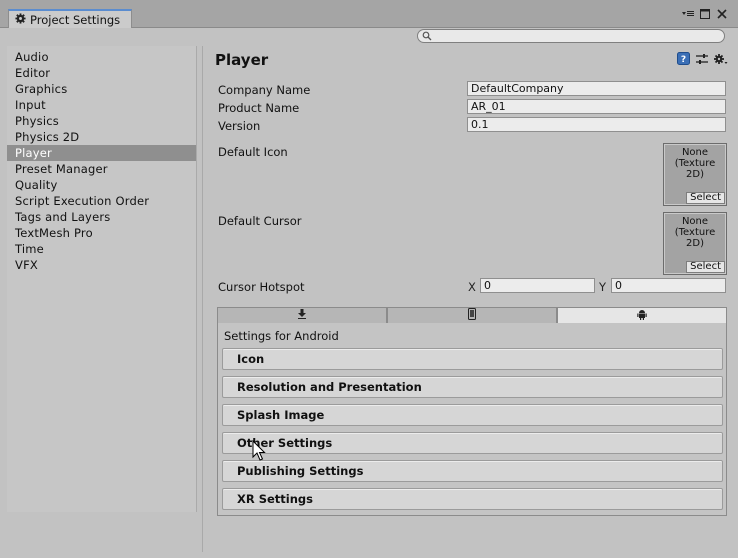 The height and width of the screenshot is (558, 738). I want to click on default-cursor-label: Default Cursor, so click(260, 221).